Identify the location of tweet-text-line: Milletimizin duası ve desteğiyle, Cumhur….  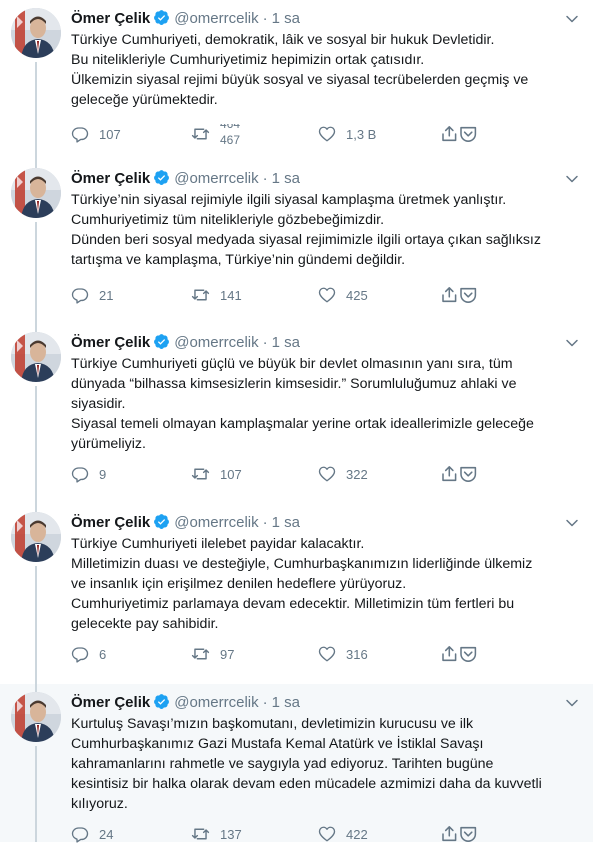
(302, 564).